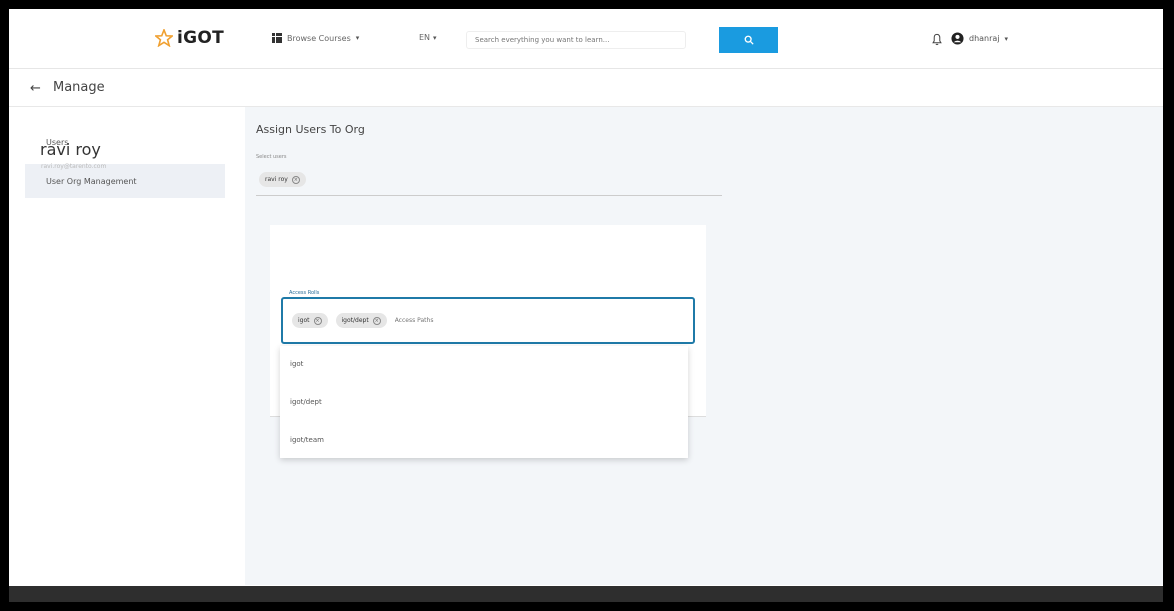 The height and width of the screenshot is (611, 1174). Describe the element at coordinates (586, 88) in the screenshot. I see `subheader: ← Manage` at that location.